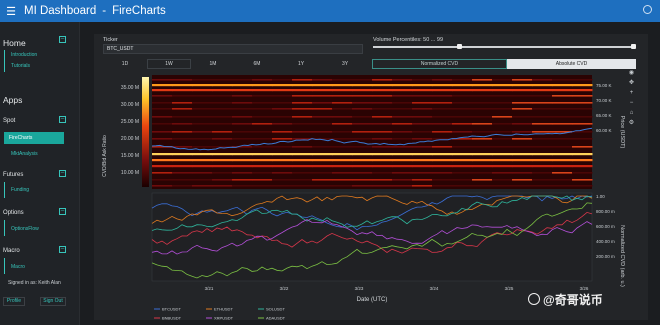 This screenshot has height=325, width=660. What do you see at coordinates (622, 256) in the screenshot?
I see `y-axis-label-cvd: Normalized CVD (arb. u.)` at bounding box center [622, 256].